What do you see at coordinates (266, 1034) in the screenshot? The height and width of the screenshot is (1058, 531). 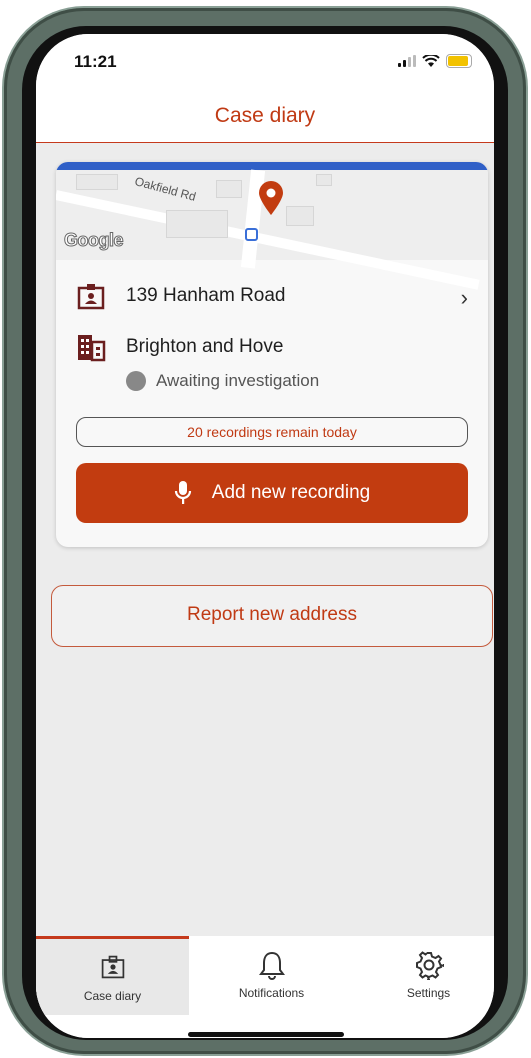 I see `home-indicator` at bounding box center [266, 1034].